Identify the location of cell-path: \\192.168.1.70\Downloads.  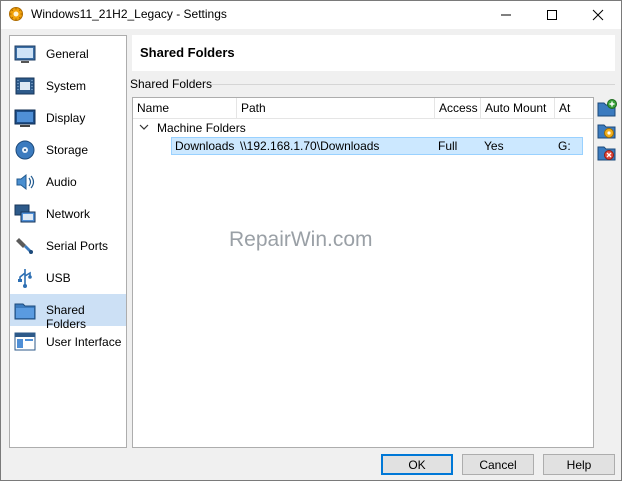
(310, 146).